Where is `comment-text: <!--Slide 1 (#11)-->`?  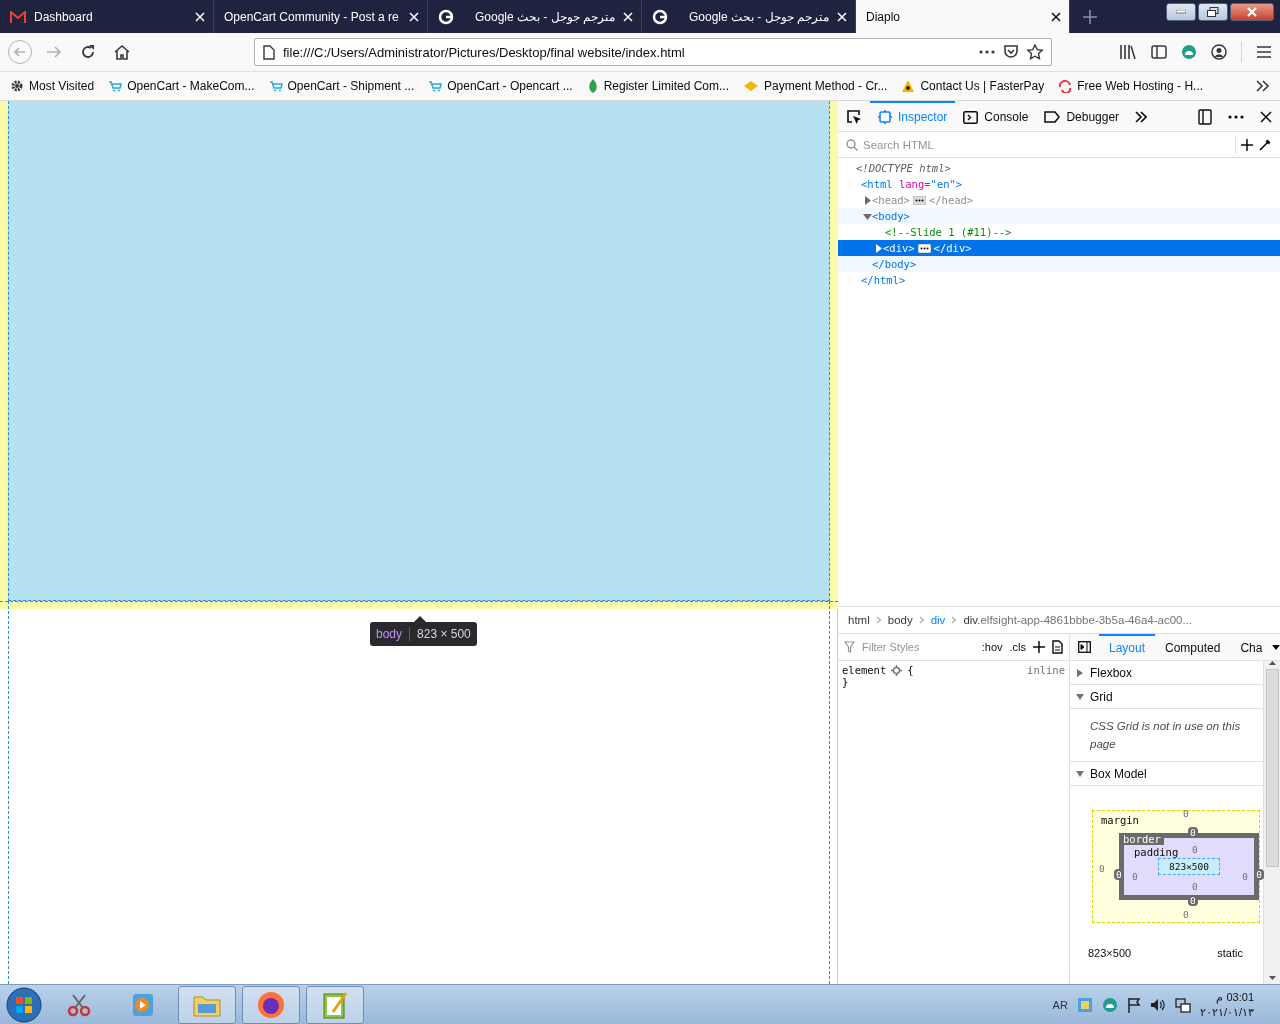
comment-text: <!--Slide 1 (#11)--> is located at coordinates (948, 232).